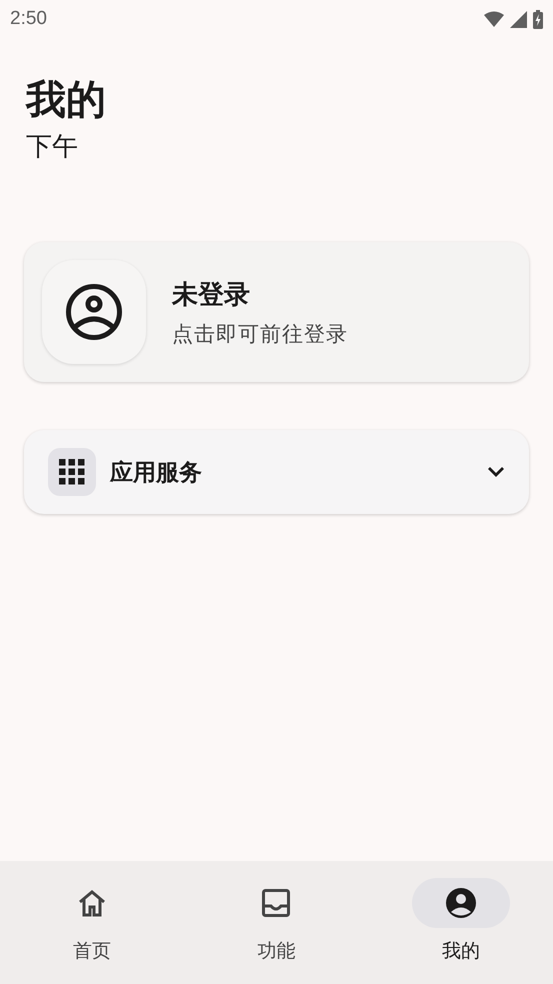  I want to click on services-row: 应用服务, so click(276, 472).